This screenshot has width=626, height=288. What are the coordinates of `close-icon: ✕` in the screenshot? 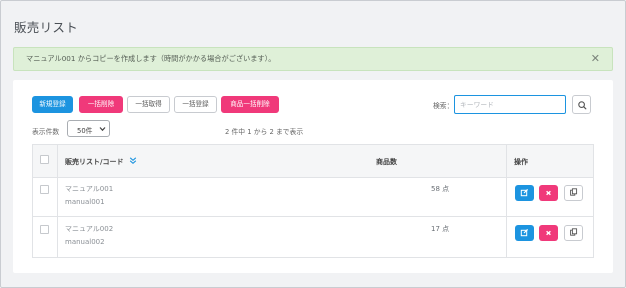 It's located at (595, 59).